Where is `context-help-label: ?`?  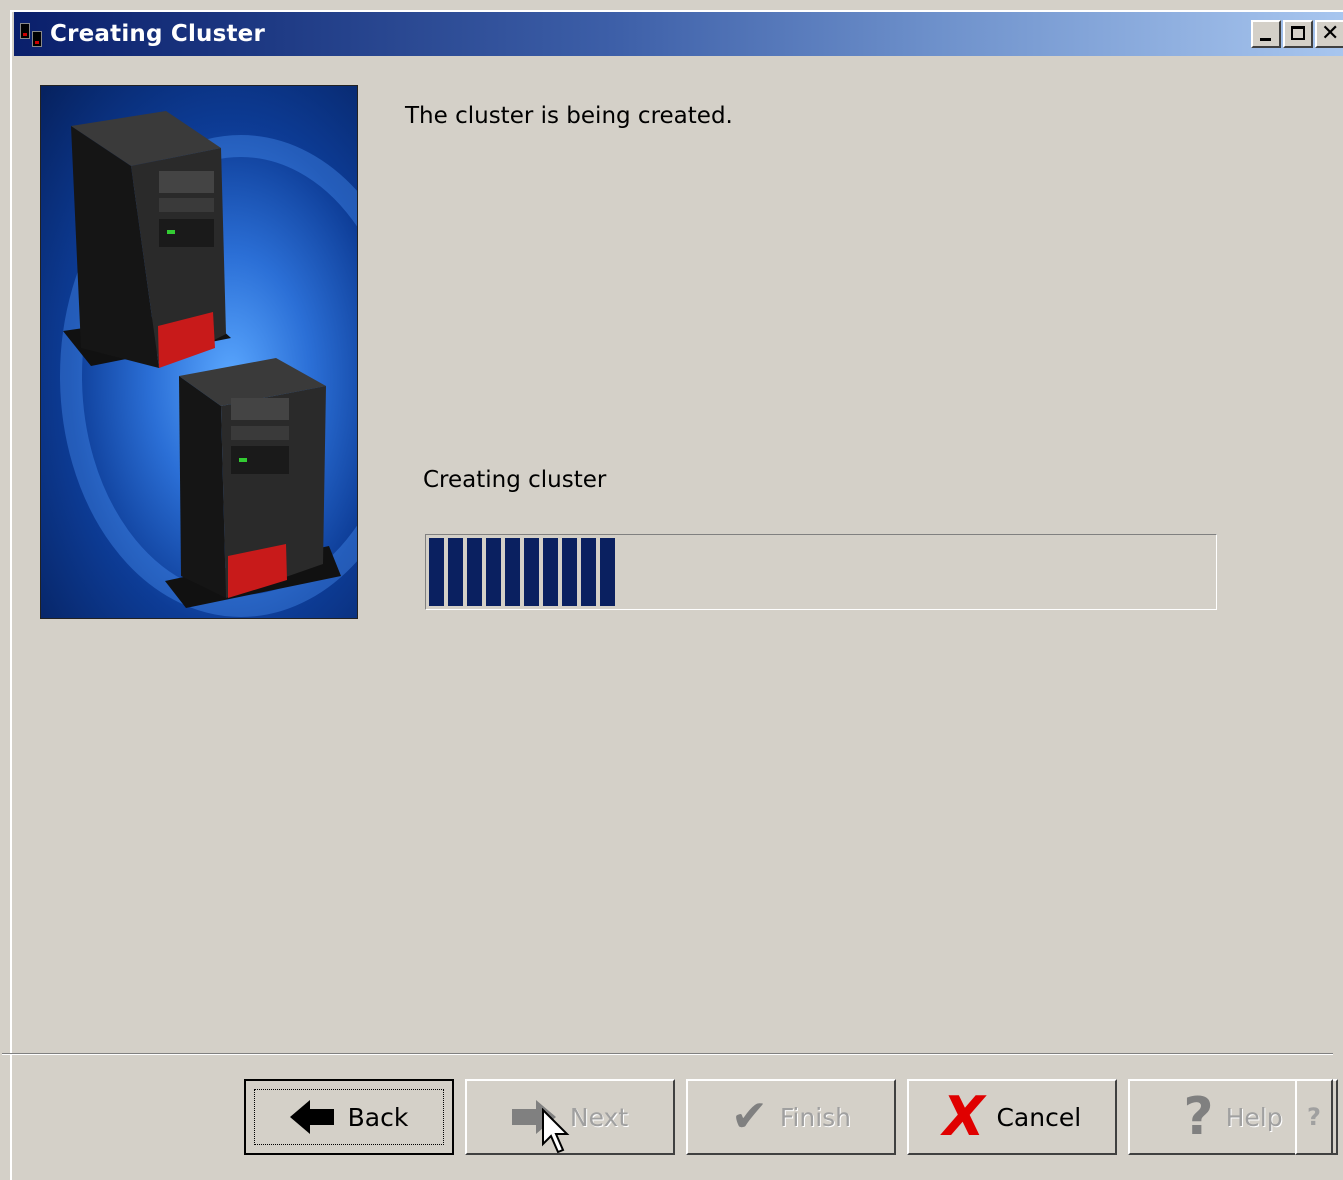
context-help-label: ? is located at coordinates (1314, 1117).